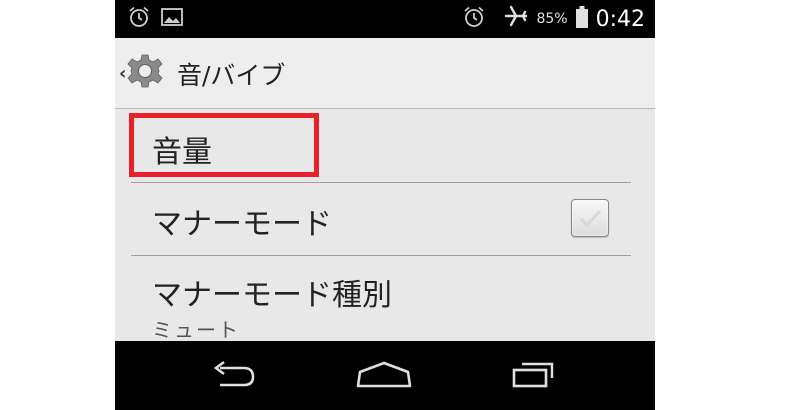  What do you see at coordinates (155, 19) in the screenshot?
I see `notification-icons` at bounding box center [155, 19].